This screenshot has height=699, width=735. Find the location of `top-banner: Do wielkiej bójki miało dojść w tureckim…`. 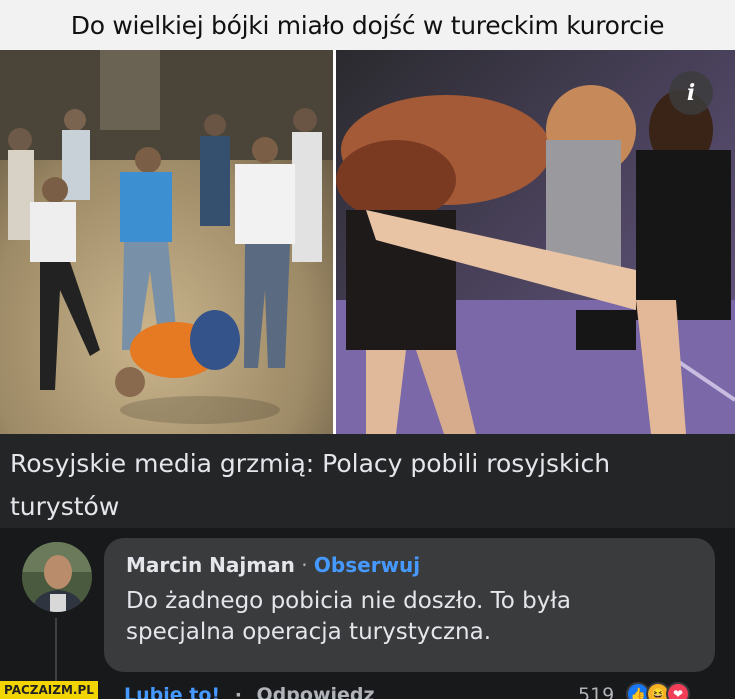

top-banner: Do wielkiej bójki miało dojść w tureckim… is located at coordinates (367, 25).